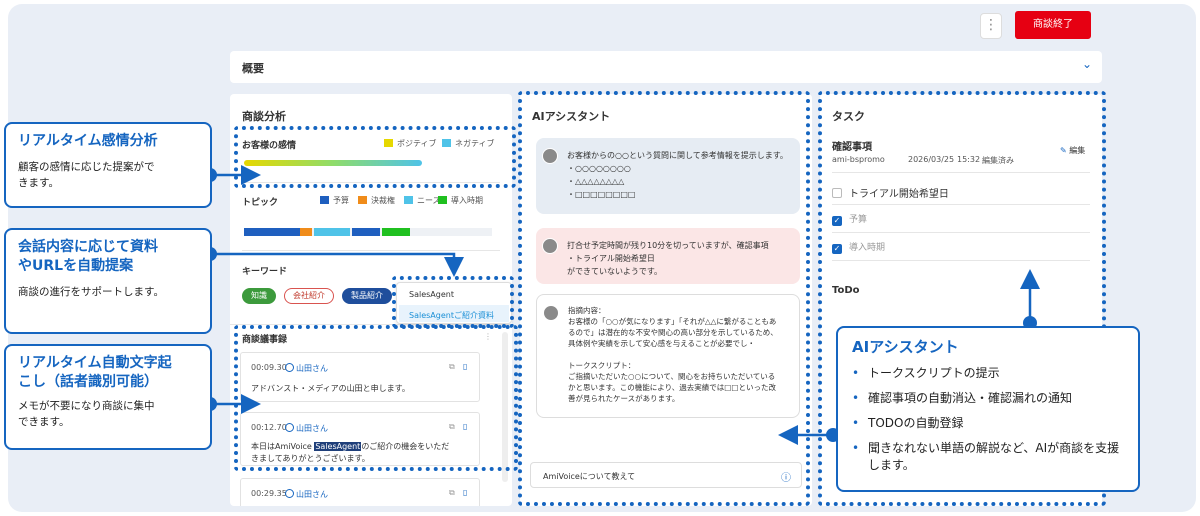 Image resolution: width=1200 pixels, height=516 pixels. Describe the element at coordinates (908, 423) in the screenshot. I see `feature-item: • TODOの自動登録` at that location.